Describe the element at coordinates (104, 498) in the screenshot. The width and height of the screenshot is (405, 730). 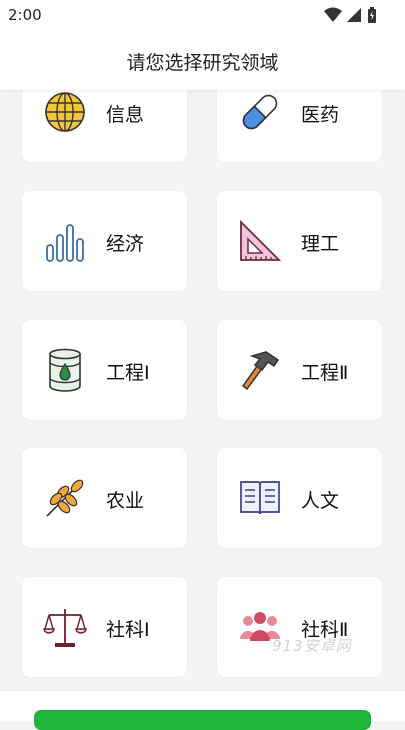
I see `field-card-agriculture: 农业` at that location.